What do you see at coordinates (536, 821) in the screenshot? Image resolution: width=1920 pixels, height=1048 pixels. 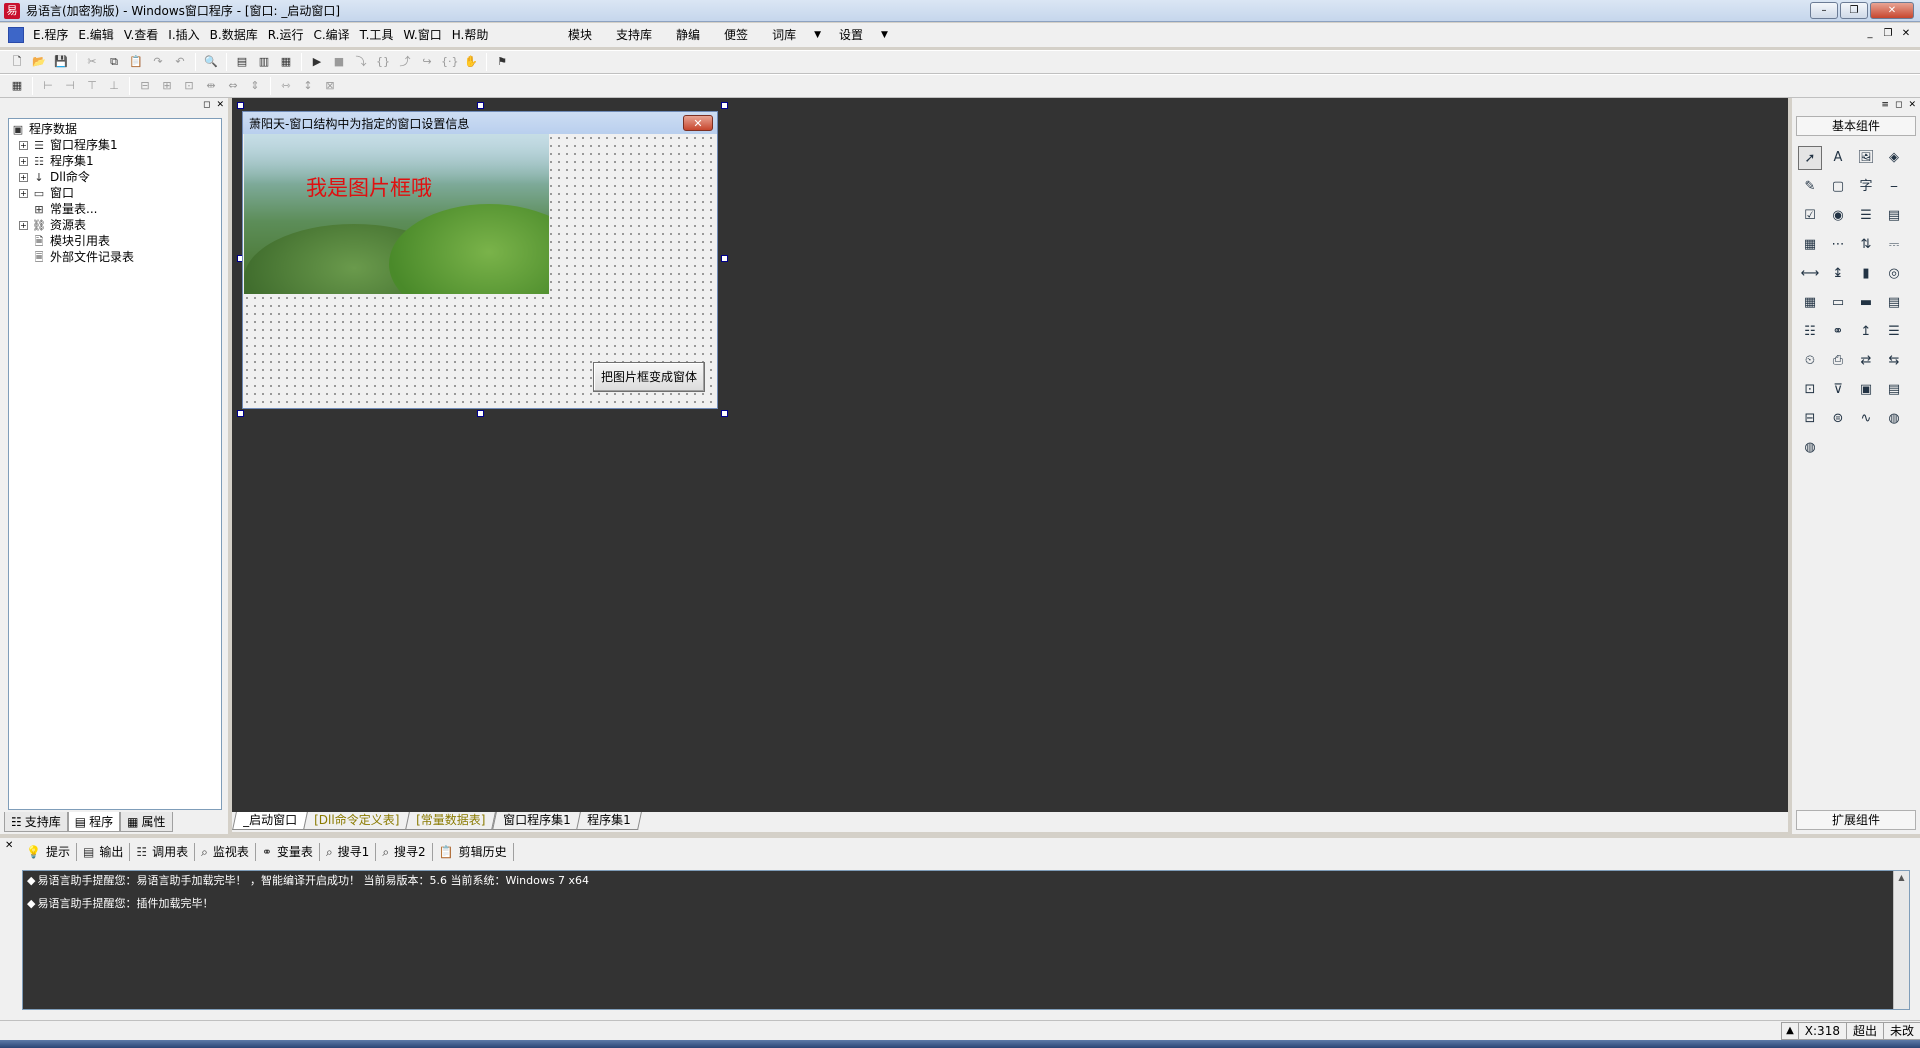 I see `tab-window-assembly: 窗口程序集1` at bounding box center [536, 821].